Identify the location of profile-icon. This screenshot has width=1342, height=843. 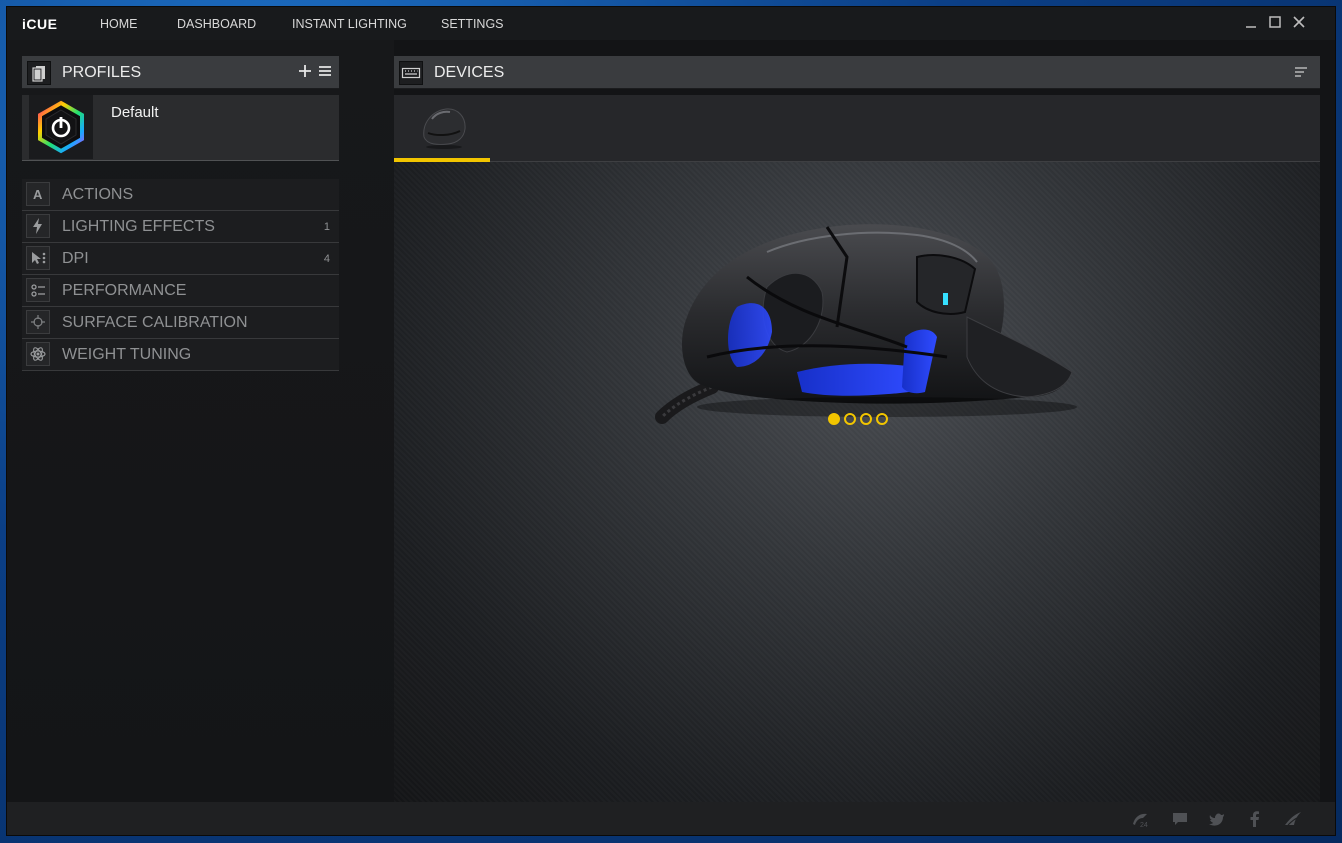
(61, 127).